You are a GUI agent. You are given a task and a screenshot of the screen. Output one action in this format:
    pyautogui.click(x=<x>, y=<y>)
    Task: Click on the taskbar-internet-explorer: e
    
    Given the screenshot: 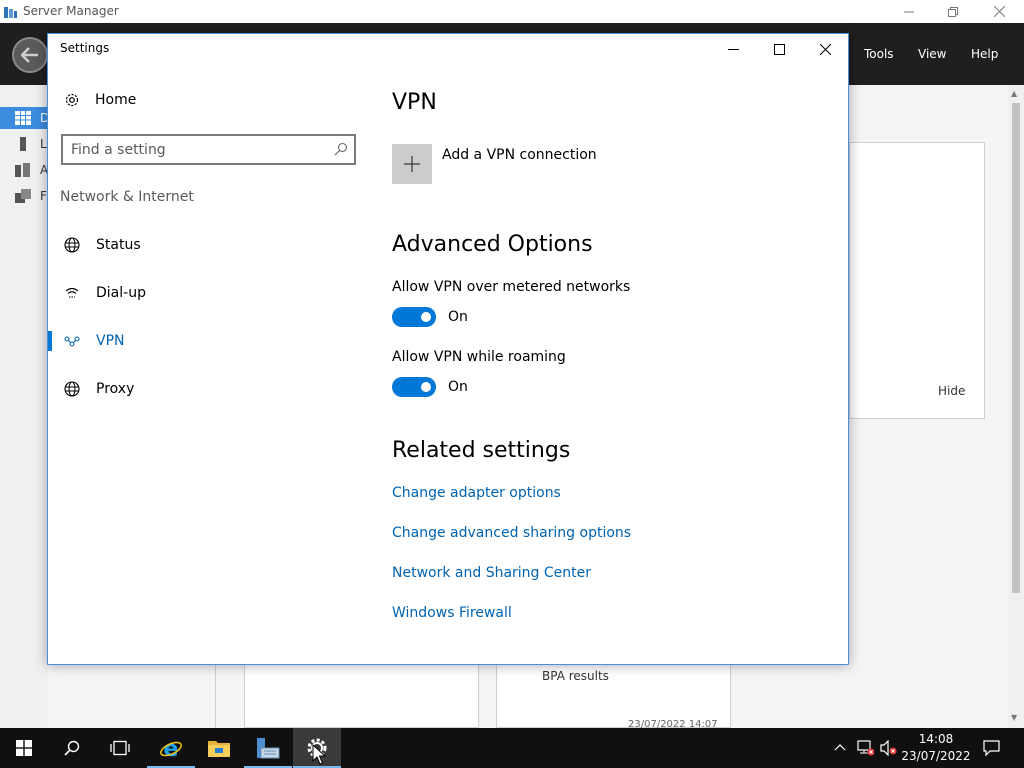 What is the action you would take?
    pyautogui.click(x=171, y=748)
    